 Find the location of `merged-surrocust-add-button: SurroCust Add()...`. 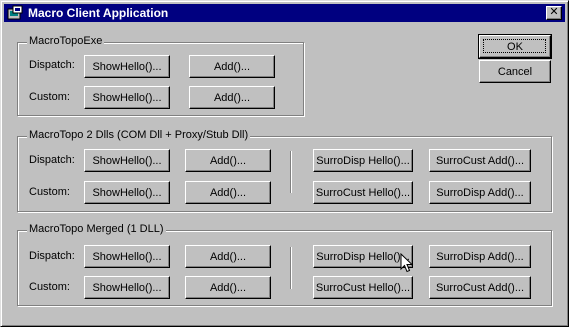

merged-surrocust-add-button: SurroCust Add()... is located at coordinates (480, 287).